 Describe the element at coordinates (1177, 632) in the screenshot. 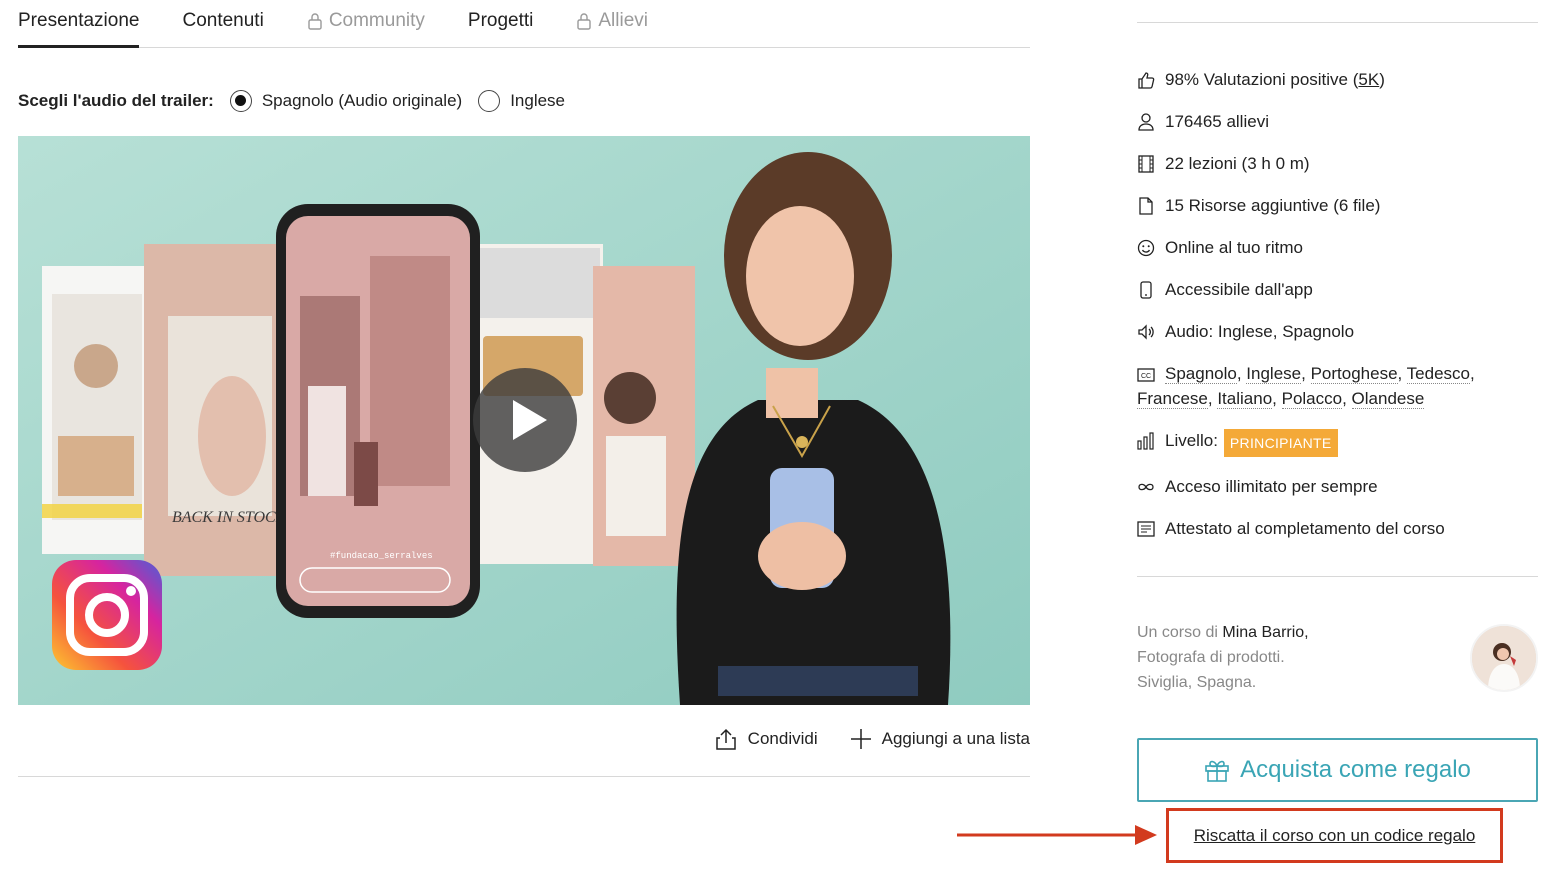

I see `author-prefix: Un corso di` at that location.